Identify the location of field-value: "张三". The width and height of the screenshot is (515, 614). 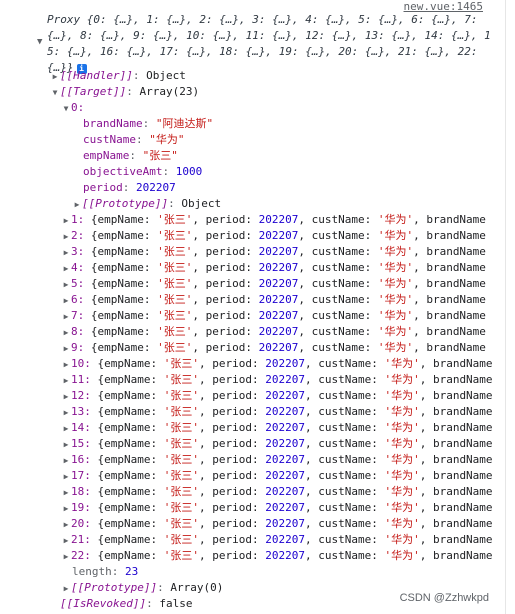
(160, 155).